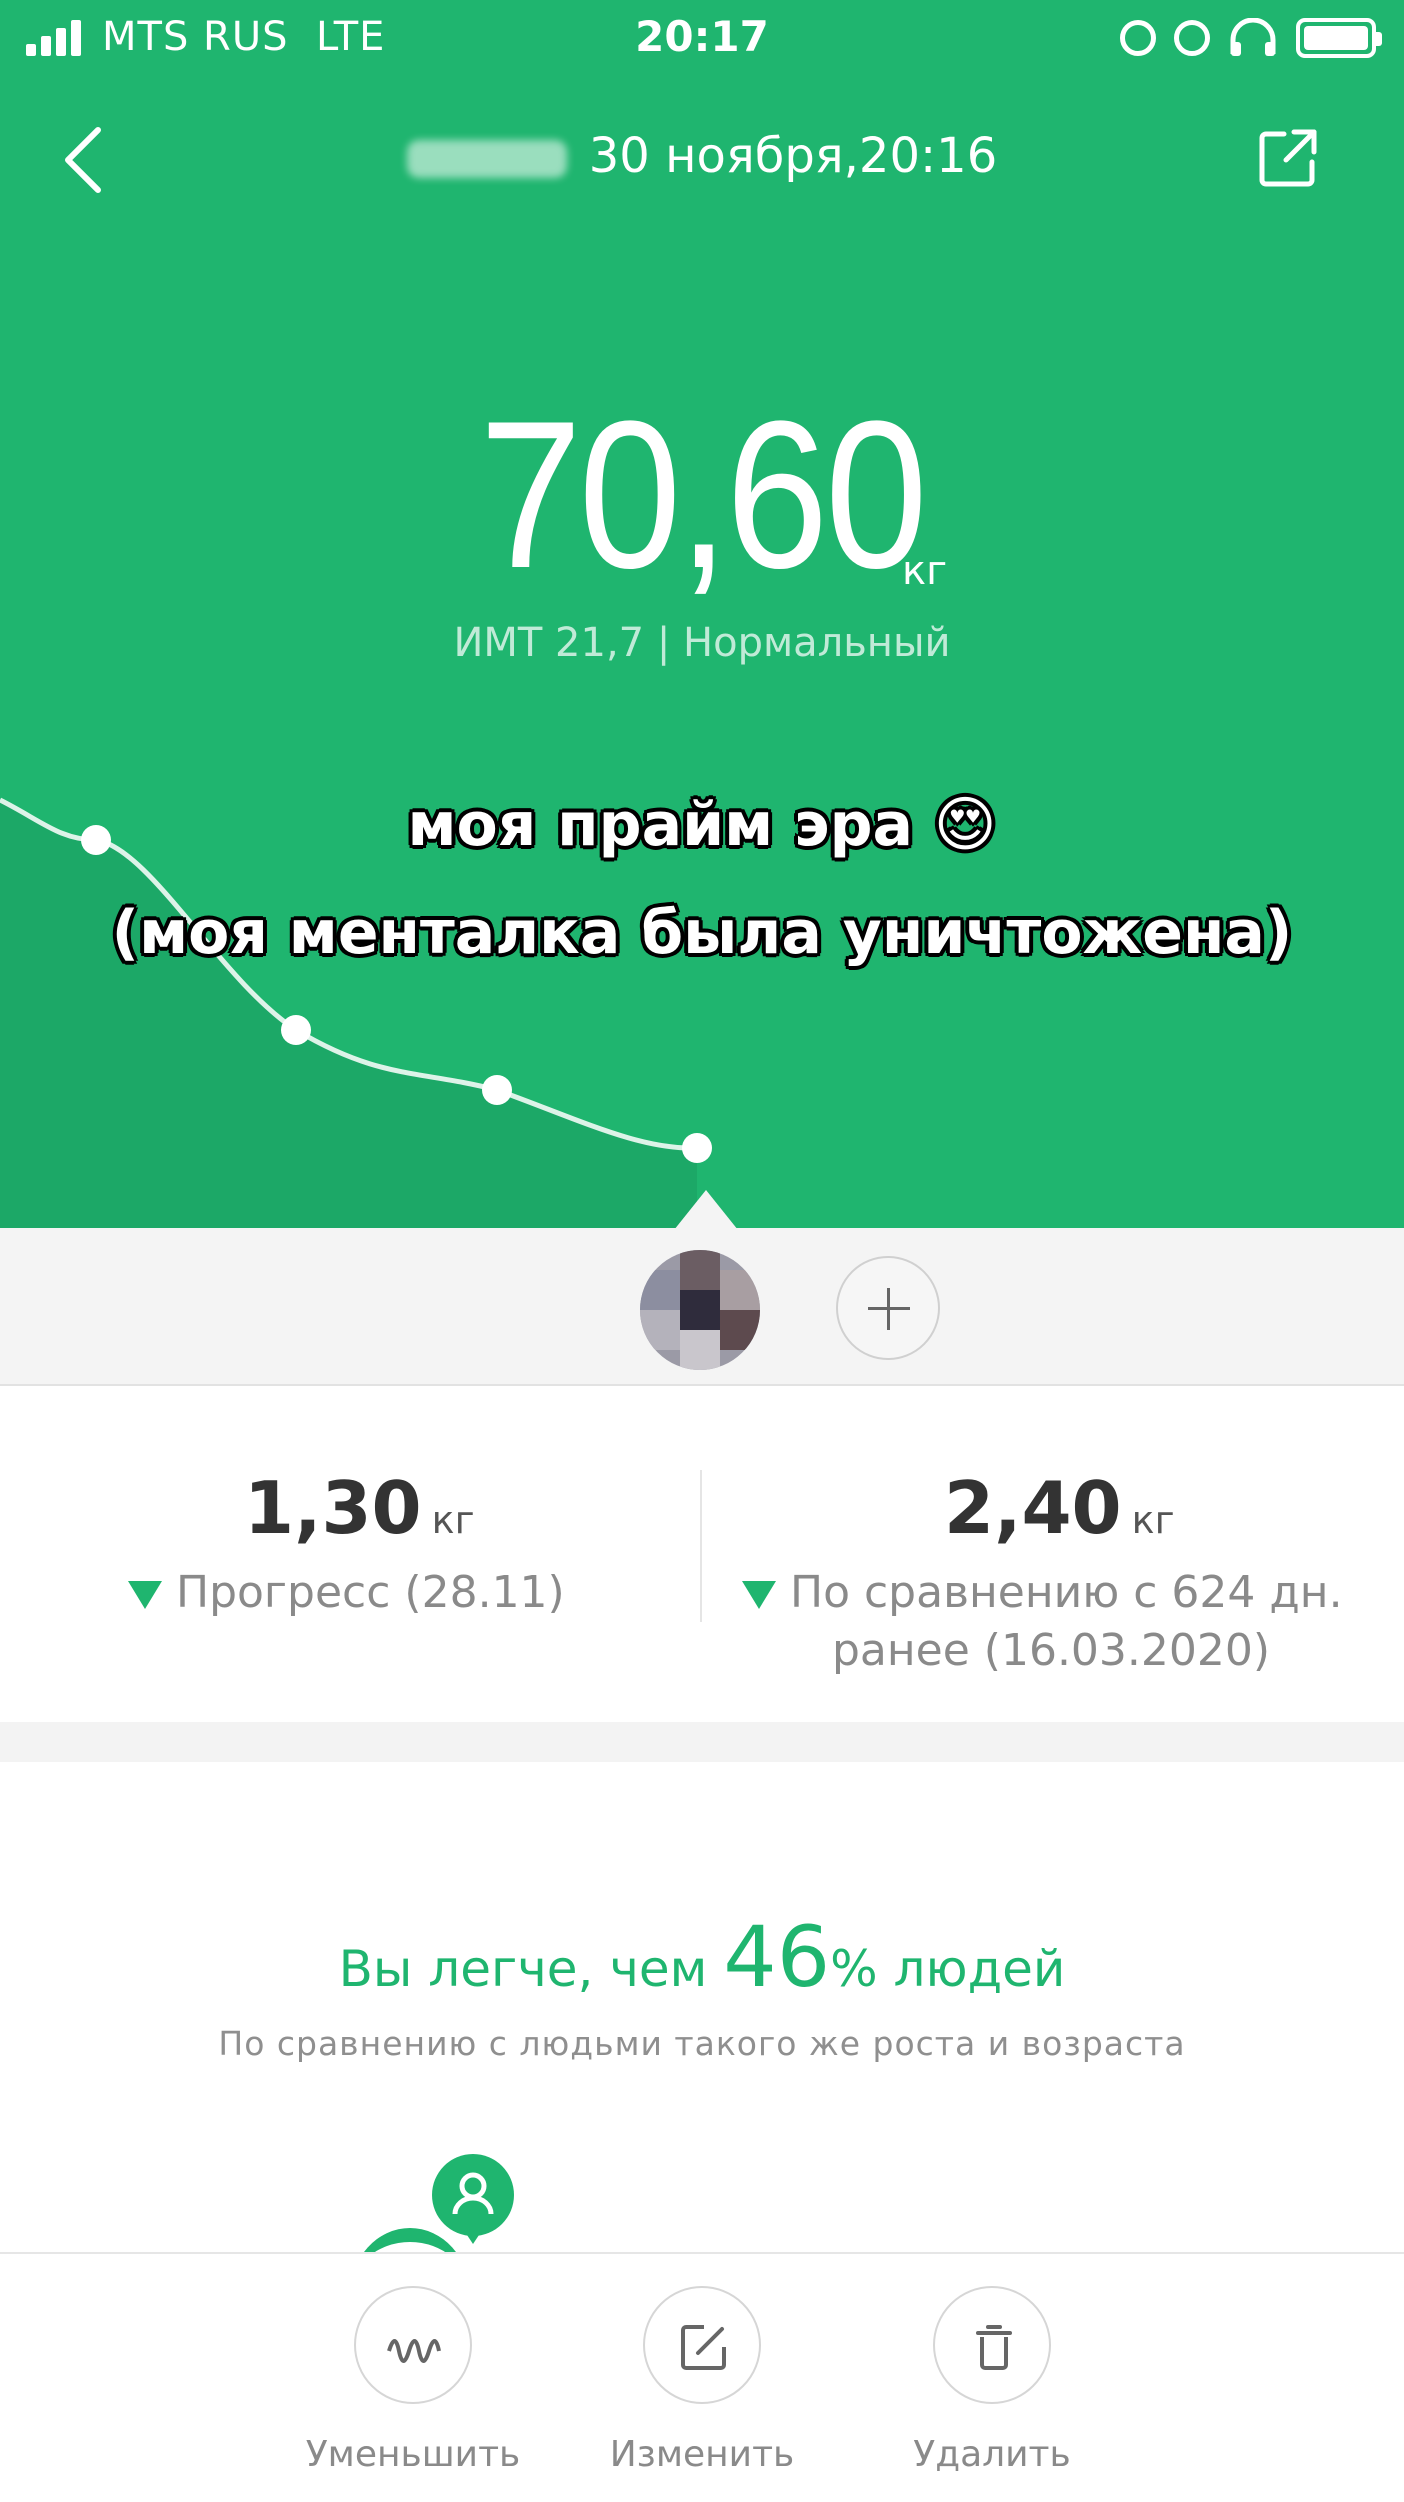  I want to click on caption-line-2: (моя менталка была уничтожена), so click(702, 933).